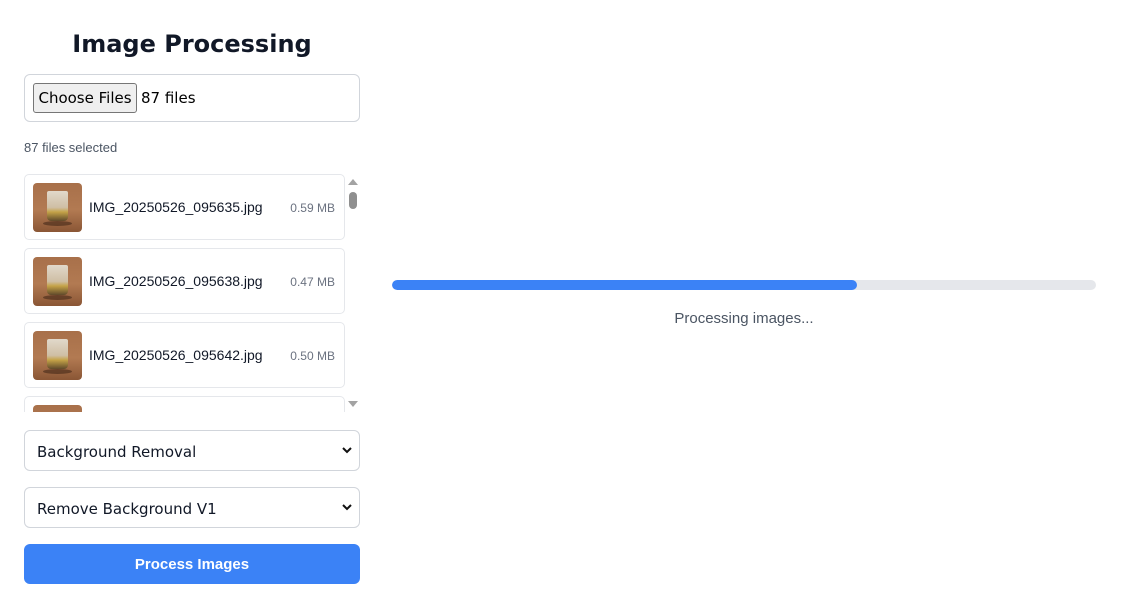 This screenshot has height=609, width=1131. I want to click on file-name: IMG_20250526_095635.jpg, so click(176, 207).